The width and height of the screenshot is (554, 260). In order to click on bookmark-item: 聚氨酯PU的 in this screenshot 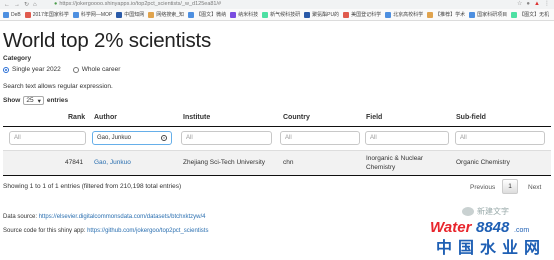, I will do `click(321, 14)`.